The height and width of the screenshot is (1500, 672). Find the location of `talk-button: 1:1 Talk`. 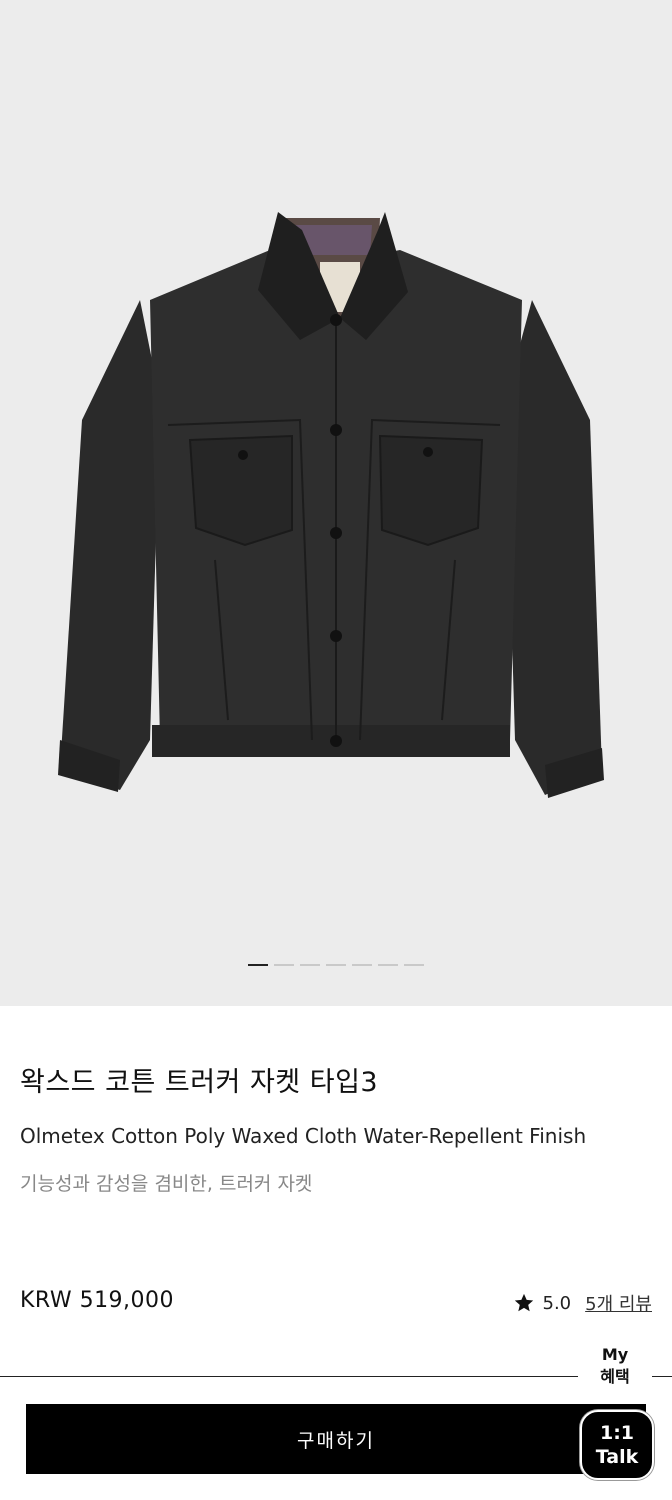

talk-button: 1:1 Talk is located at coordinates (617, 1445).